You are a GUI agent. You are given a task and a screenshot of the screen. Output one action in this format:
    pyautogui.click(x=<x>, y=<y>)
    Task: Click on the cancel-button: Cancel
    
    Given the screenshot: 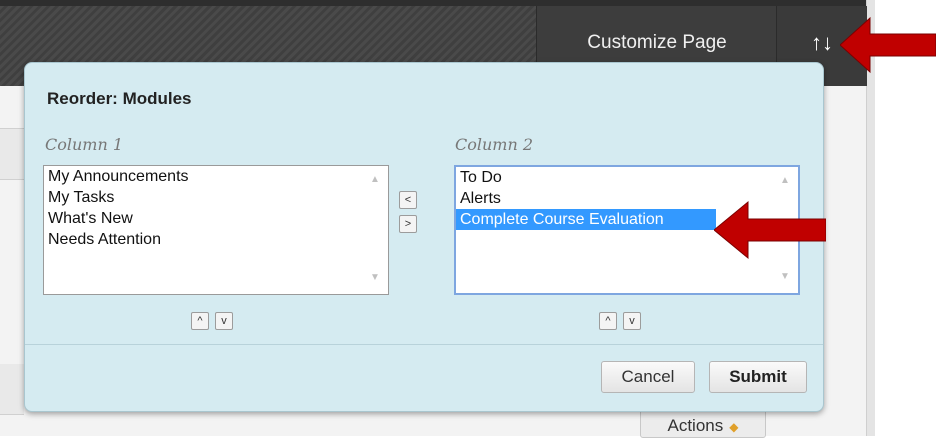 What is the action you would take?
    pyautogui.click(x=648, y=377)
    